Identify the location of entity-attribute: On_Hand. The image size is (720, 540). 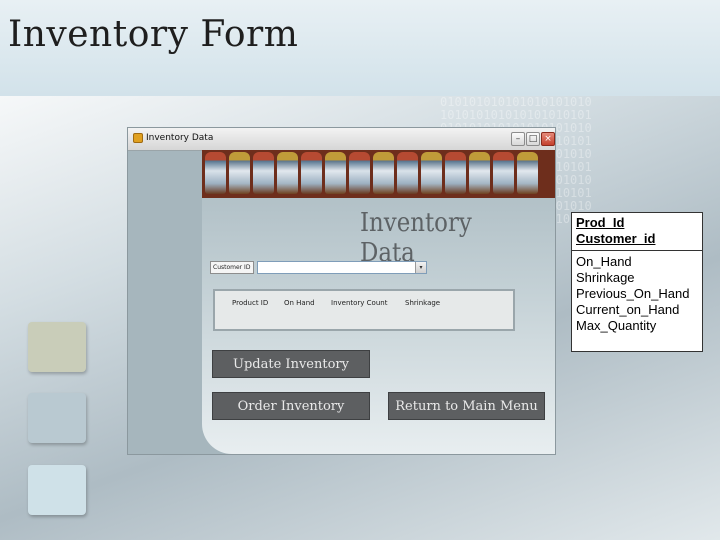
(604, 261).